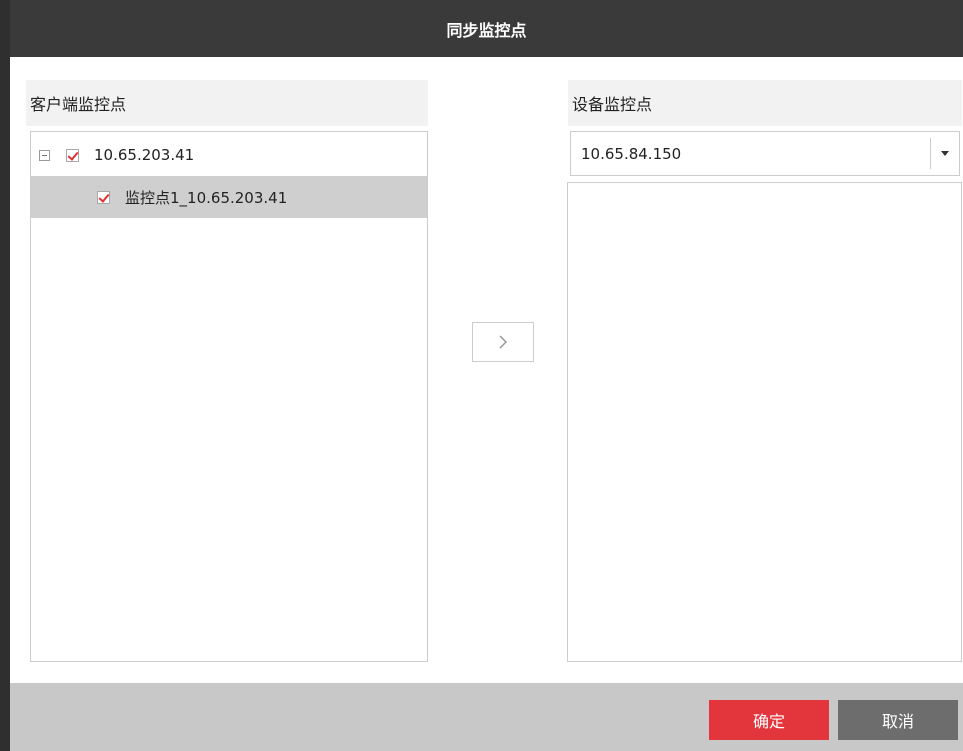  I want to click on cancel-button-label: 取消, so click(897, 721).